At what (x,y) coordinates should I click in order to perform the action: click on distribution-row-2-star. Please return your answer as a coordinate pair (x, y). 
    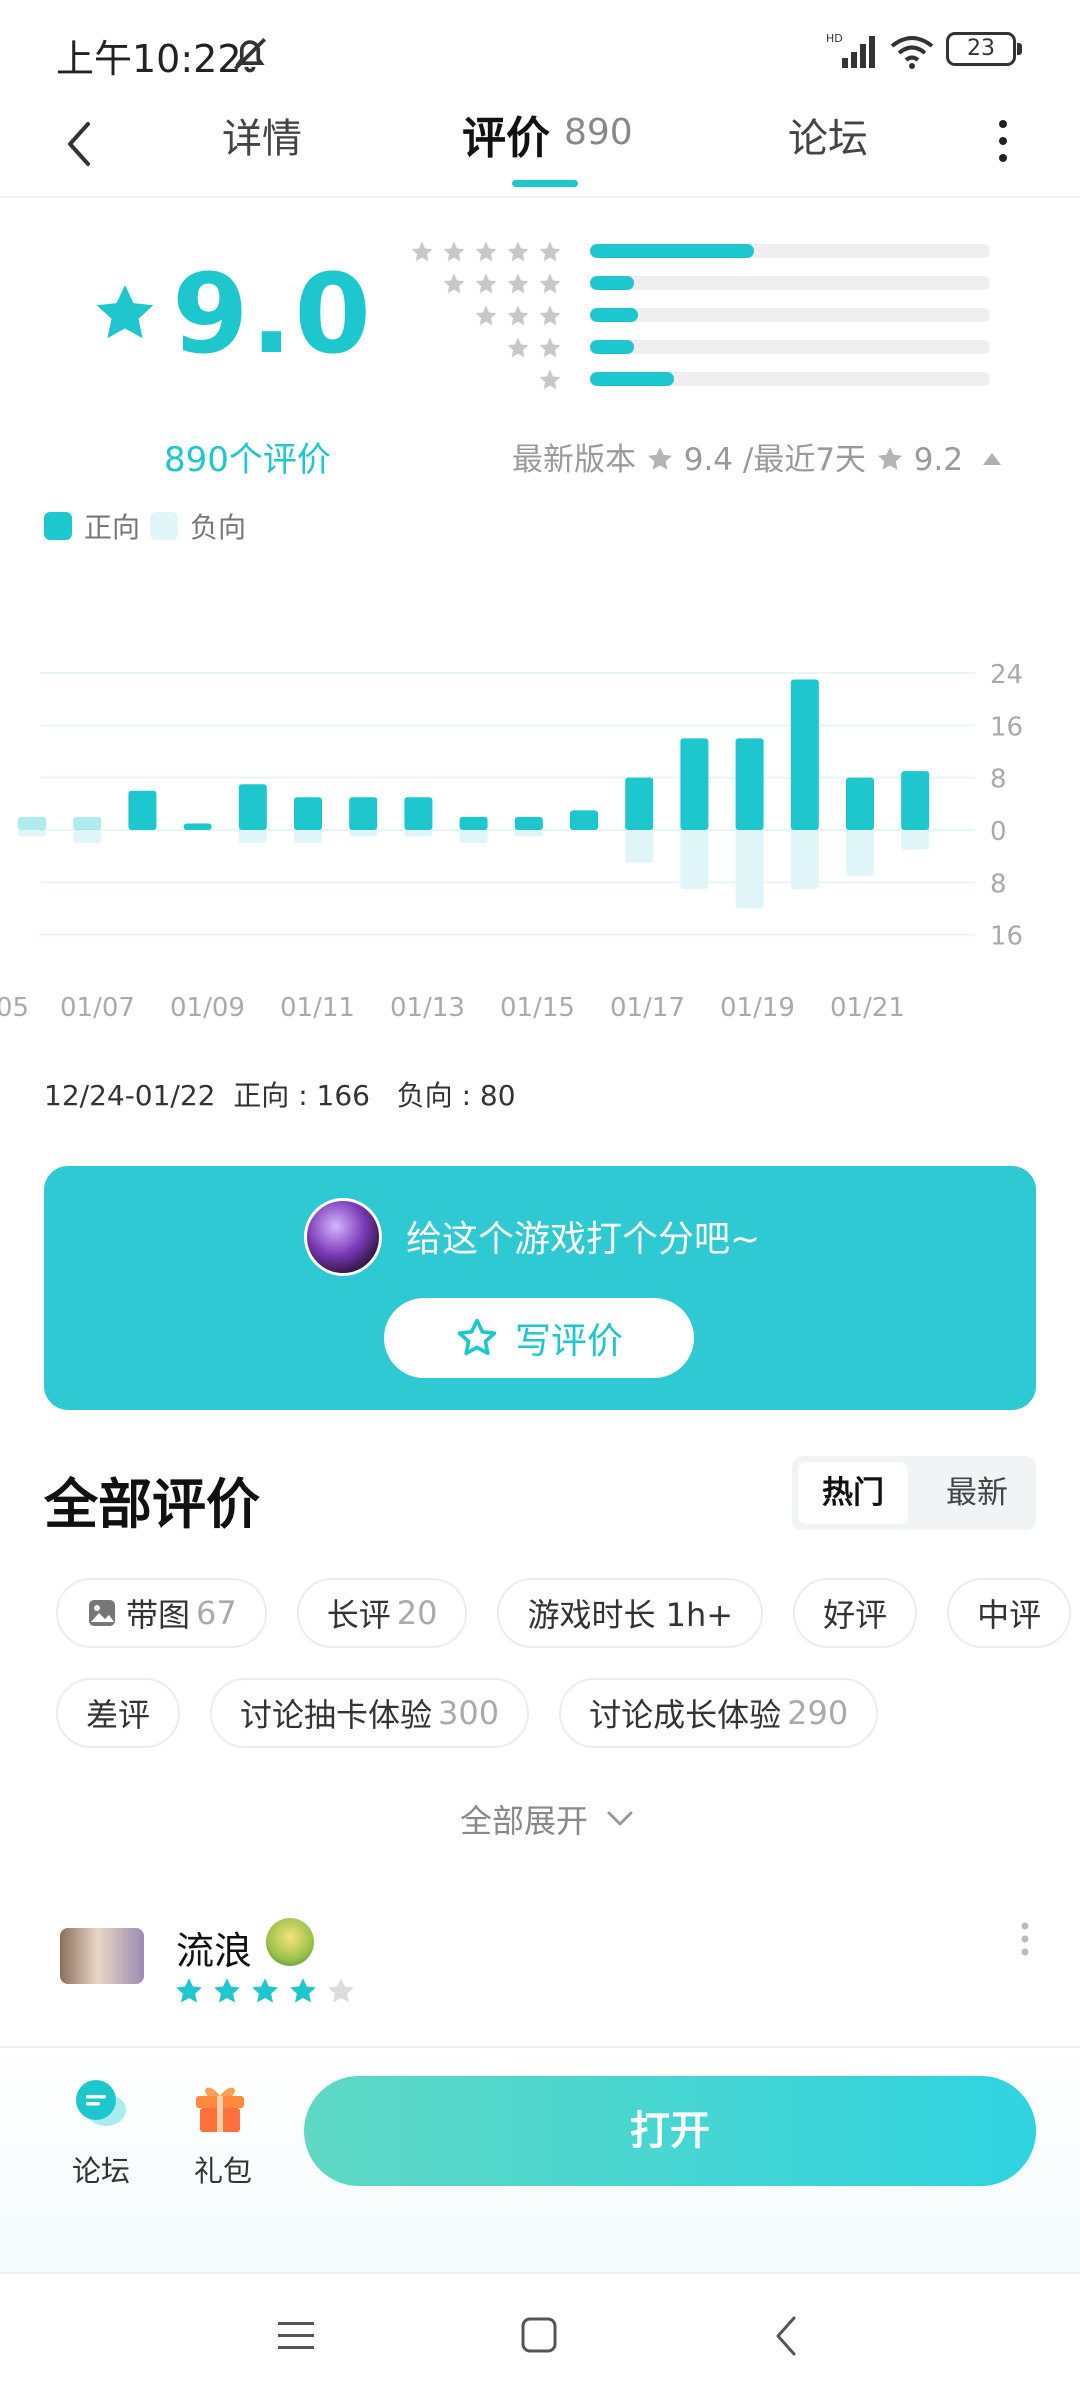
    Looking at the image, I should click on (692, 348).